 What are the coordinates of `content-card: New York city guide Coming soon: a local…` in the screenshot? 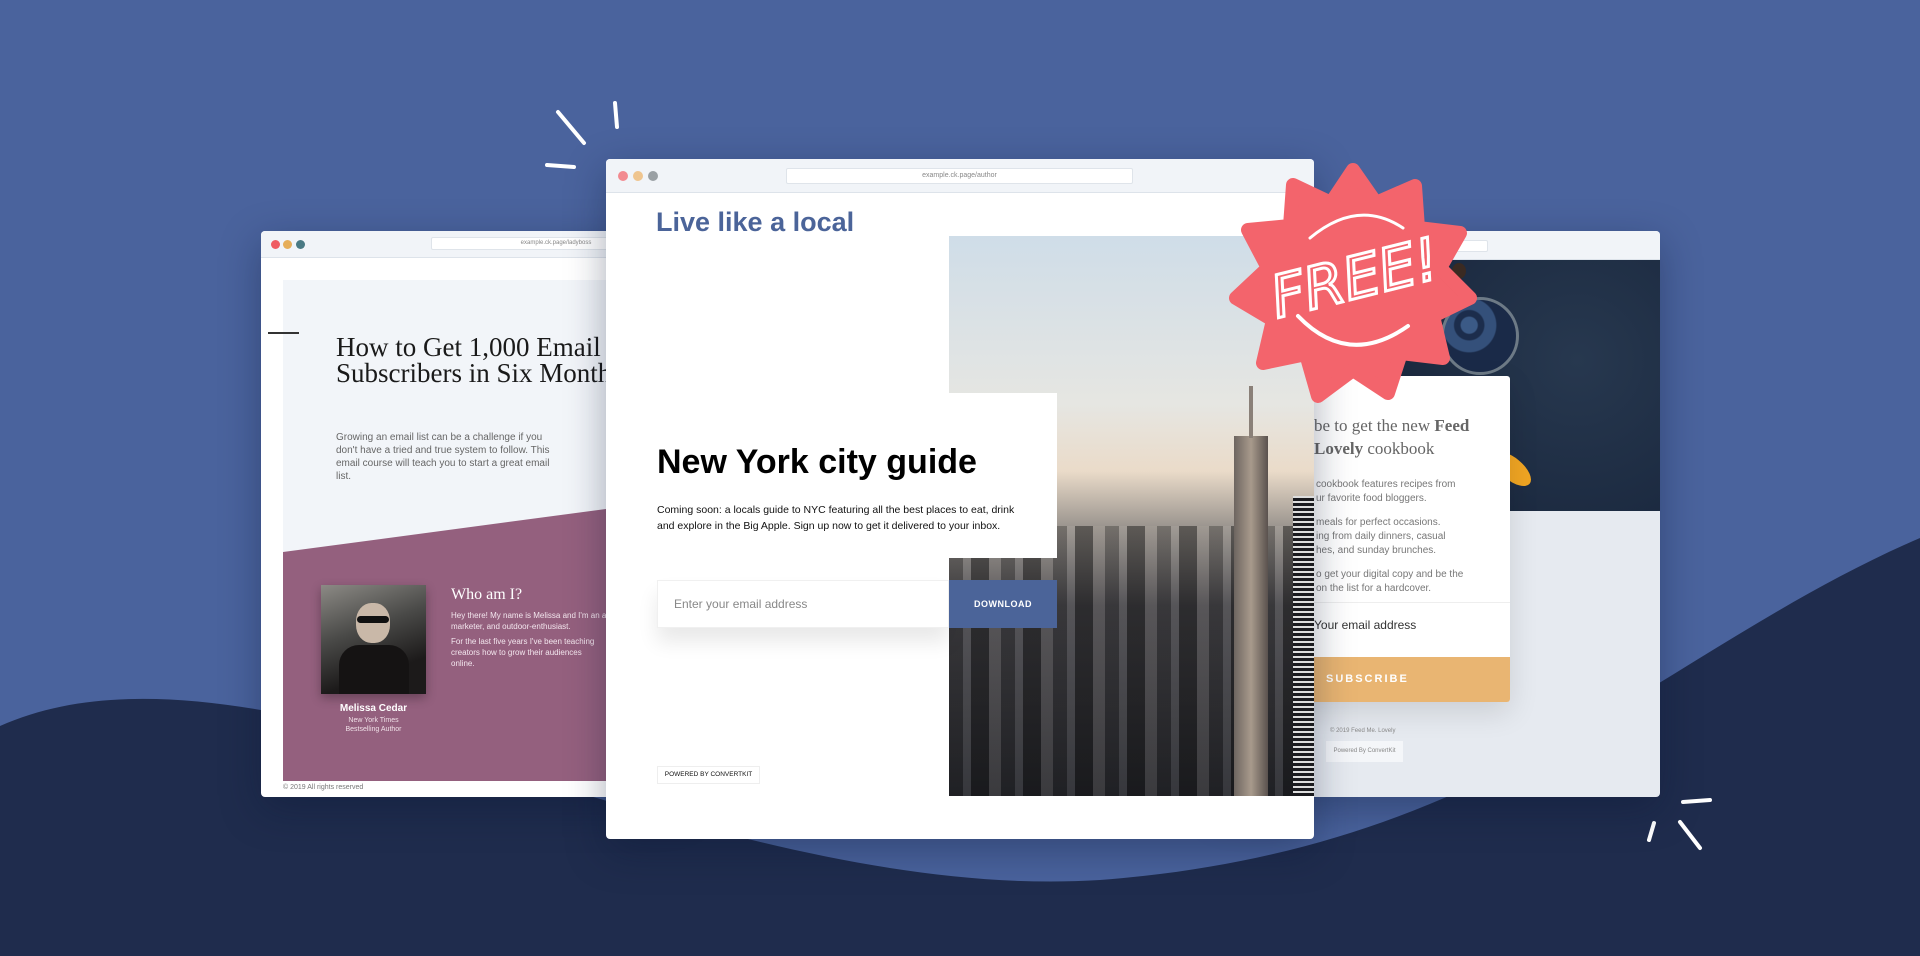 It's located at (831, 475).